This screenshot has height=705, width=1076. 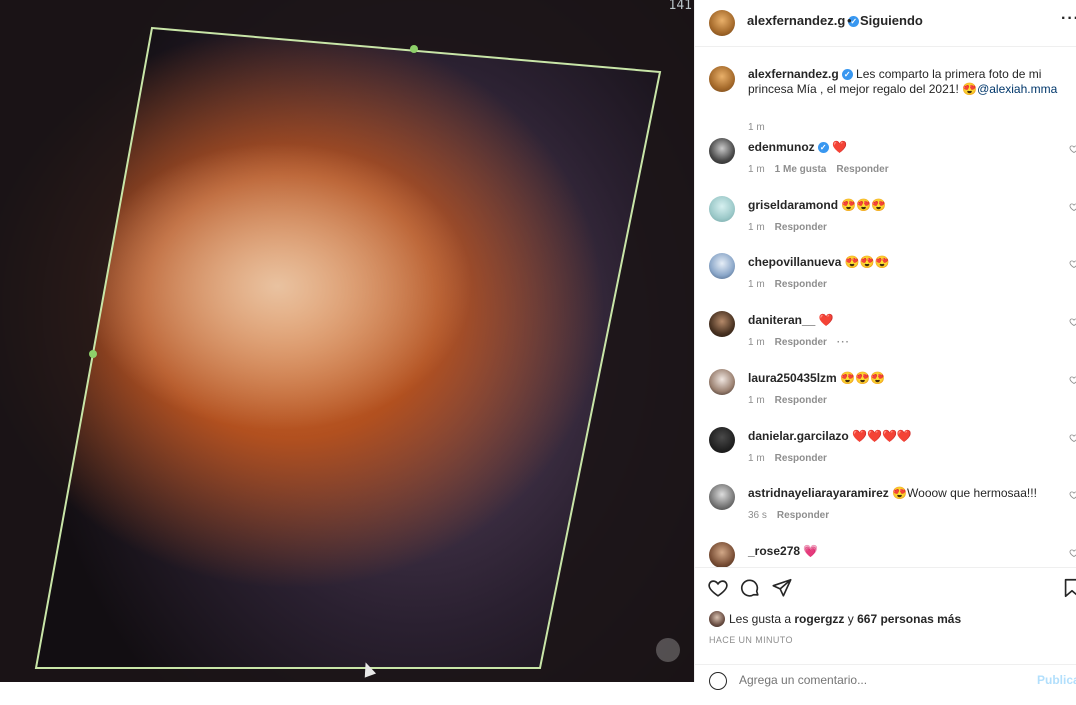 I want to click on comment-username: edenmunoz, so click(x=781, y=147).